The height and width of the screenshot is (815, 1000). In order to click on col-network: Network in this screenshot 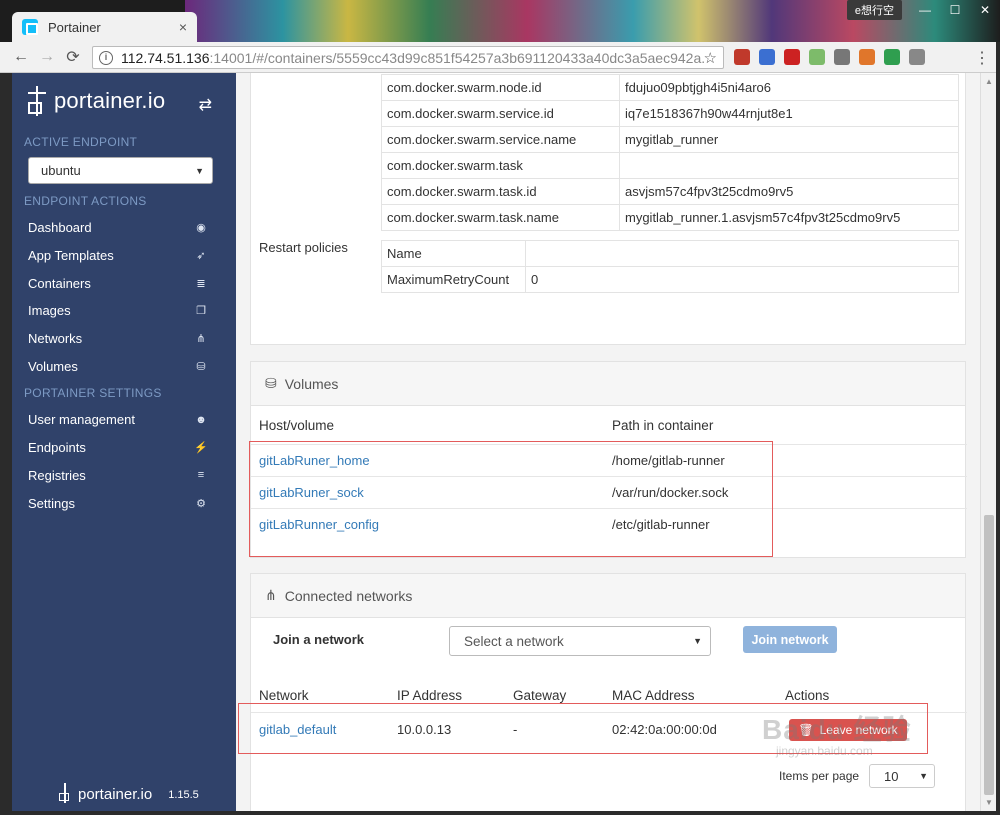, I will do `click(284, 695)`.